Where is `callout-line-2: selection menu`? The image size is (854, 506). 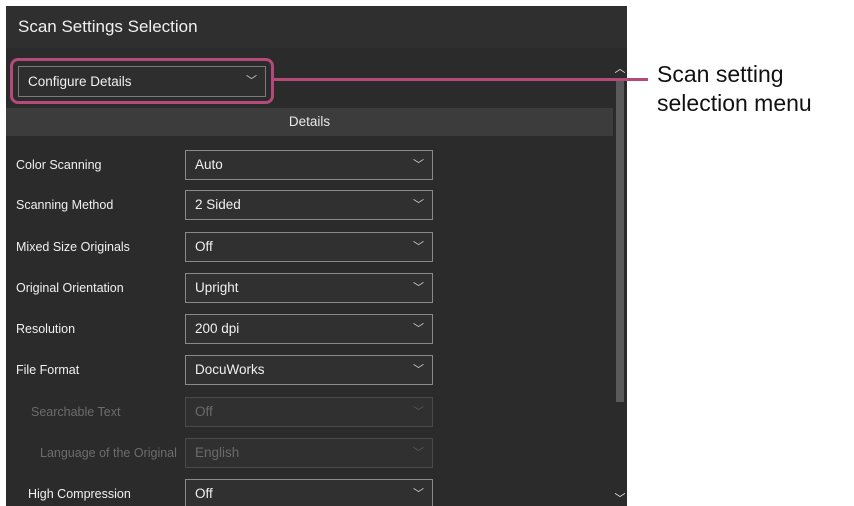 callout-line-2: selection menu is located at coordinates (734, 103).